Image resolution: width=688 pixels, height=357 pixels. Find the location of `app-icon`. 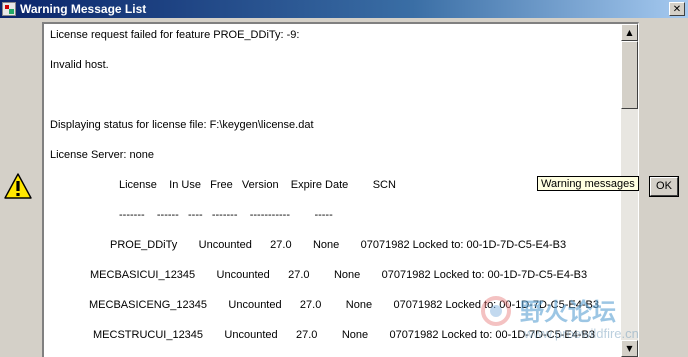

app-icon is located at coordinates (9, 9).